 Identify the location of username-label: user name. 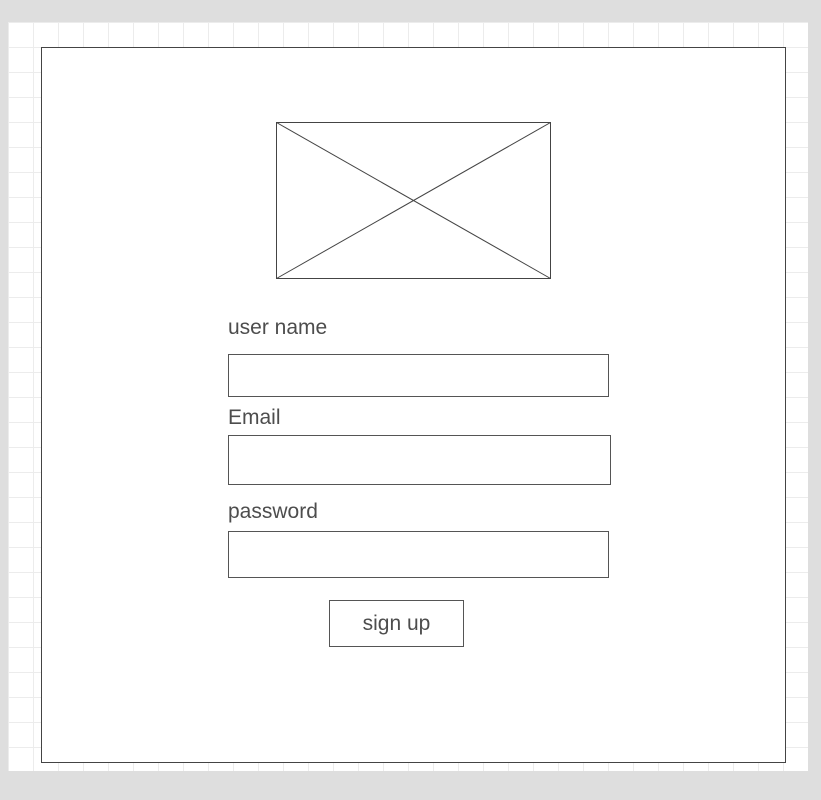
(278, 327).